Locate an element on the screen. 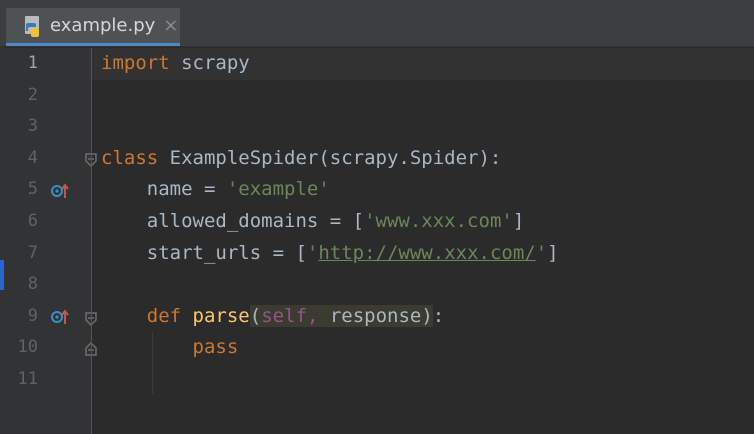 The height and width of the screenshot is (434, 754). line-number: 9 is located at coordinates (32, 315).